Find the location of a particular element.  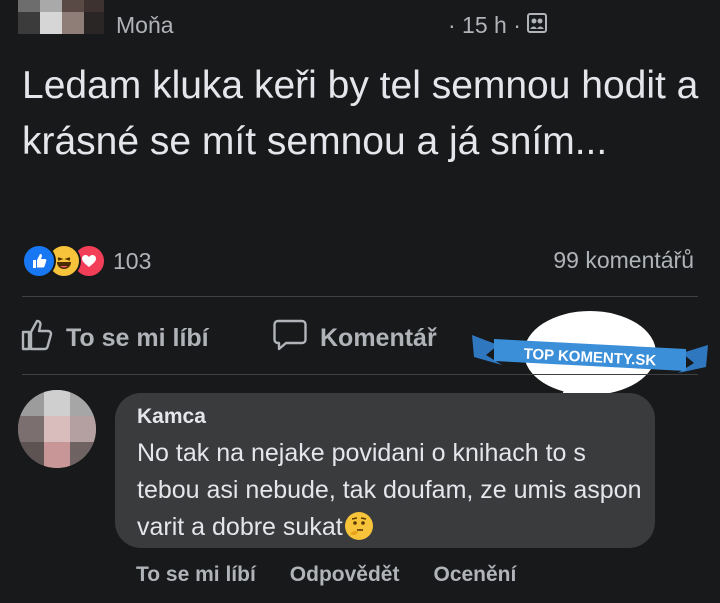

comment-author-name: Kamca is located at coordinates (171, 417).